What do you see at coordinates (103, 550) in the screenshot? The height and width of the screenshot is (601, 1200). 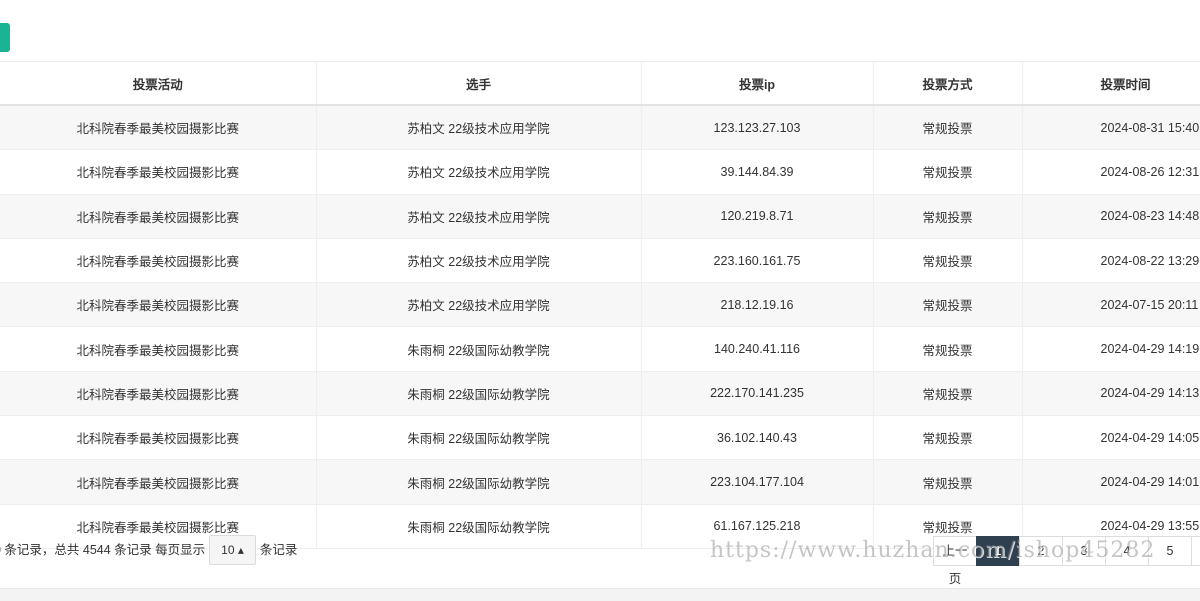 I see `pagination-summary: 0 条记录，总共 4544 条记录 每页显示` at bounding box center [103, 550].